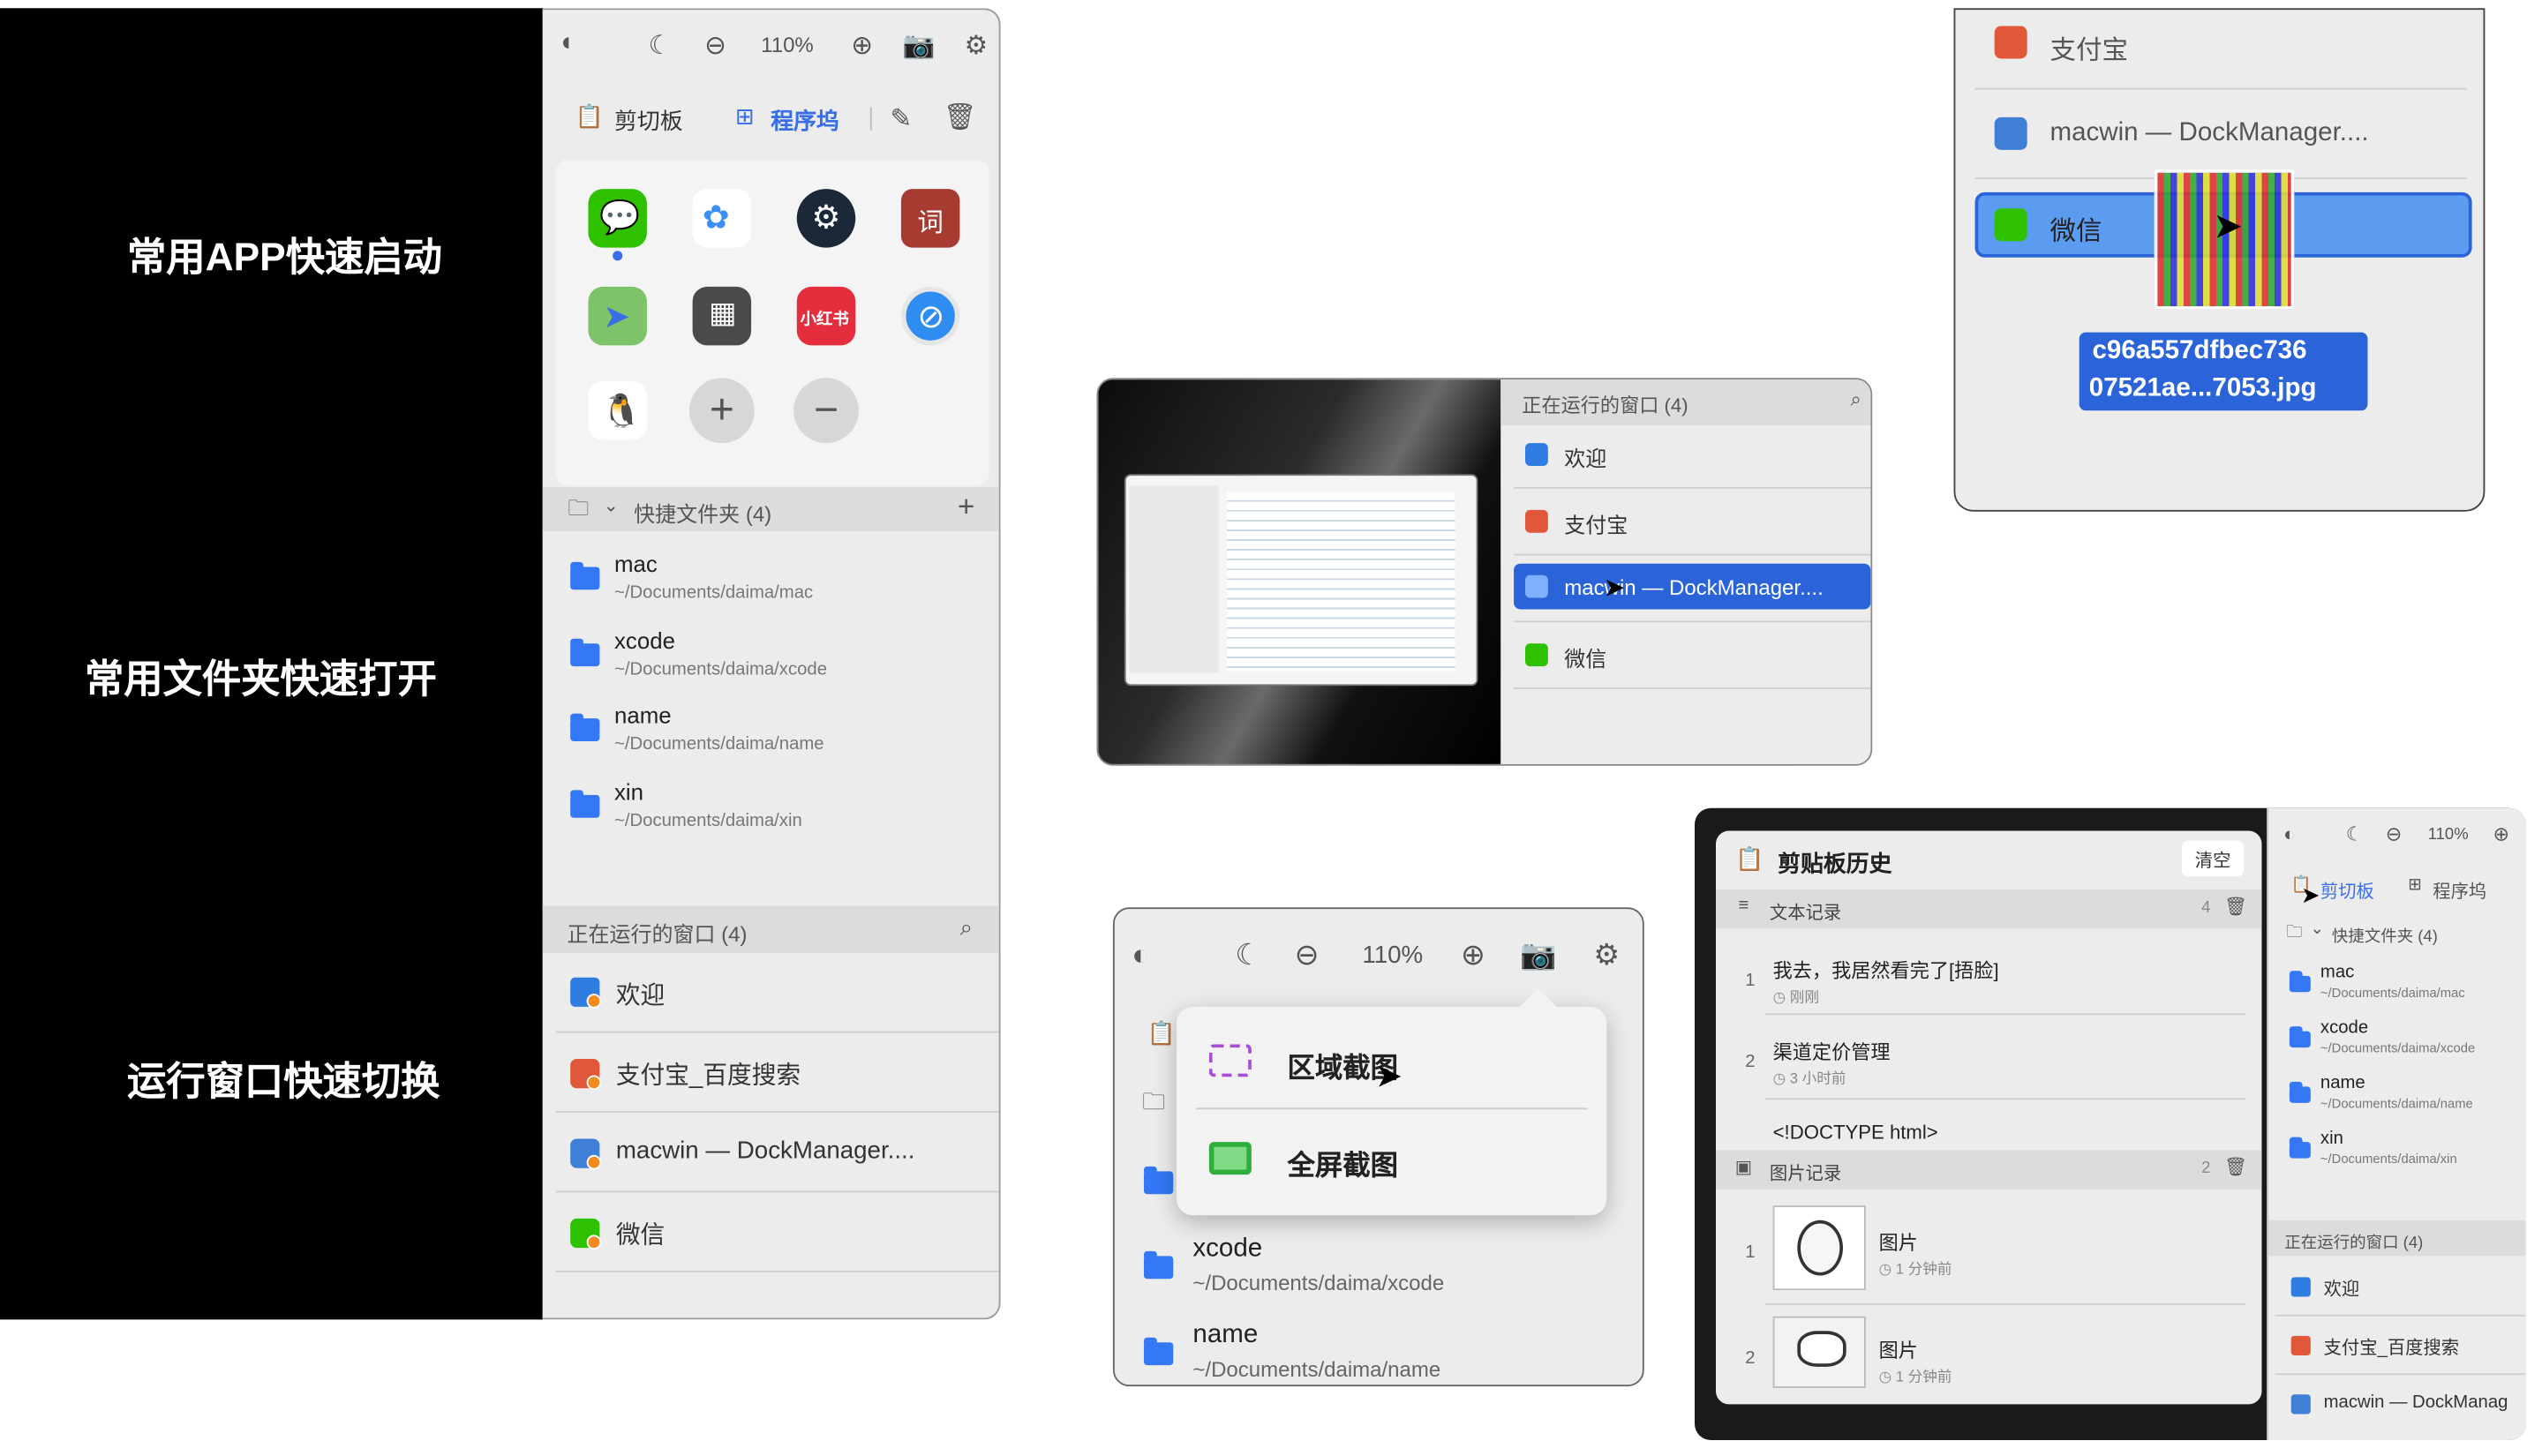  I want to click on folder-path: ~/Documents/daima/xcode, so click(721, 669).